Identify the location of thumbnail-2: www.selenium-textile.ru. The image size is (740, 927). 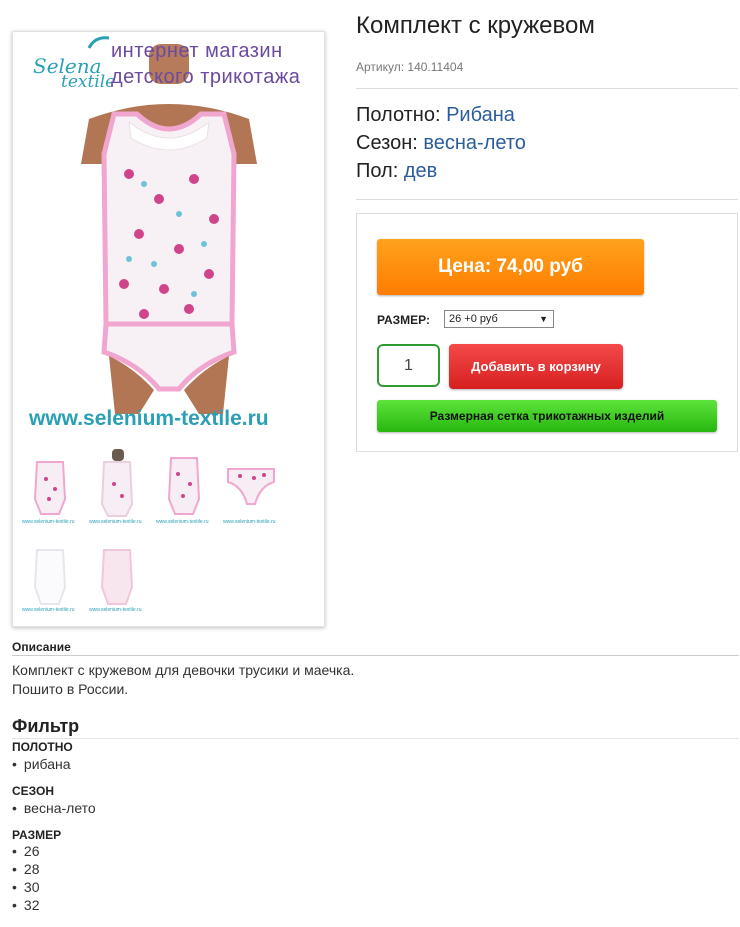
(117, 485).